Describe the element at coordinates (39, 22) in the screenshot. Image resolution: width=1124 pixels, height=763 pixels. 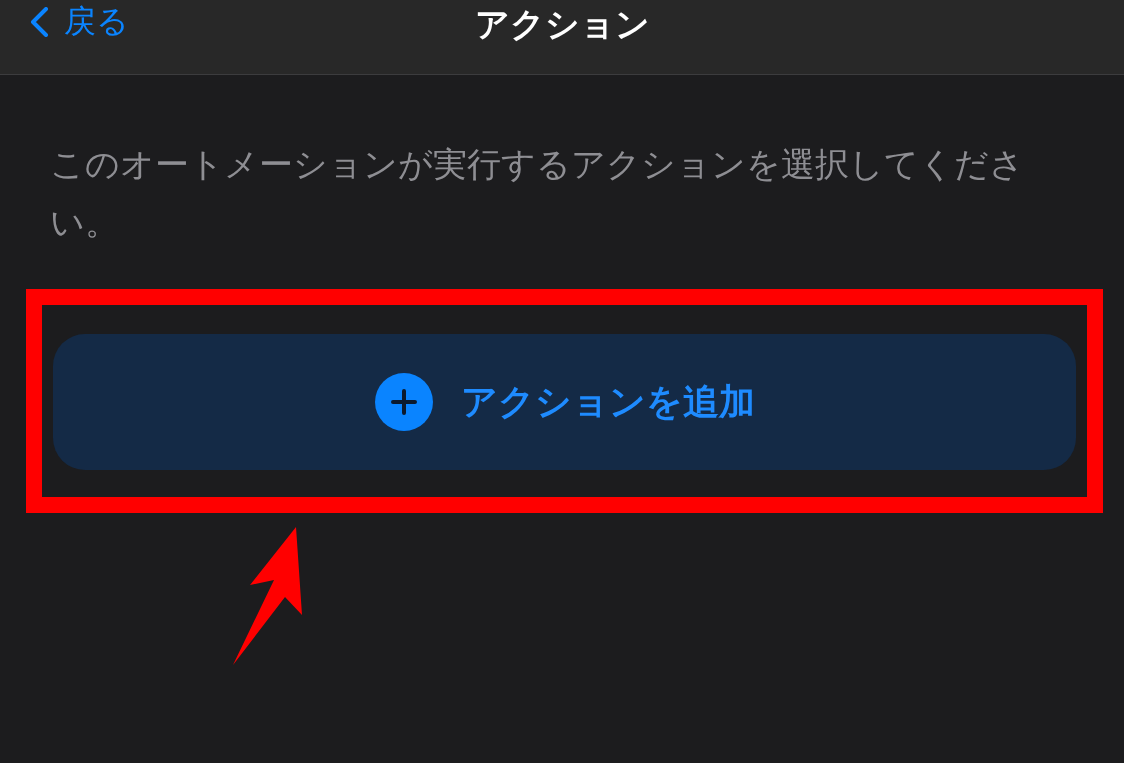
I see `chevron-left-icon` at that location.